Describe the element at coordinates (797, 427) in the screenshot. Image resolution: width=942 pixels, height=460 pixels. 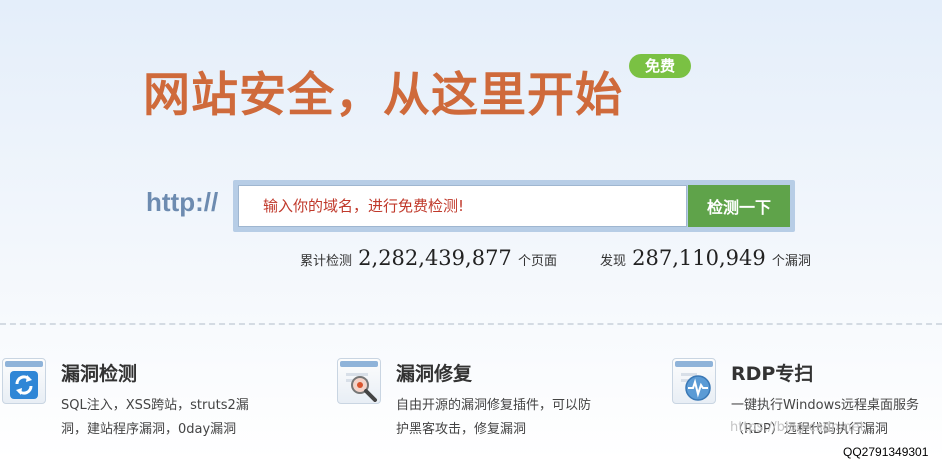
I see `watermark-text: https://blog.csdn.net` at that location.